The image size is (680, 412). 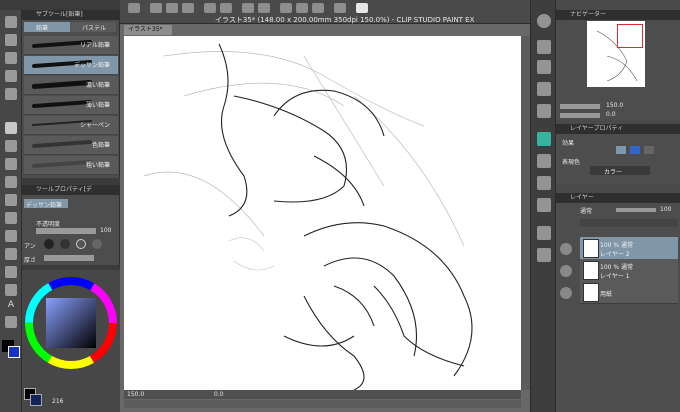 What do you see at coordinates (11, 290) in the screenshot?
I see `ruler-tool-icon` at bounding box center [11, 290].